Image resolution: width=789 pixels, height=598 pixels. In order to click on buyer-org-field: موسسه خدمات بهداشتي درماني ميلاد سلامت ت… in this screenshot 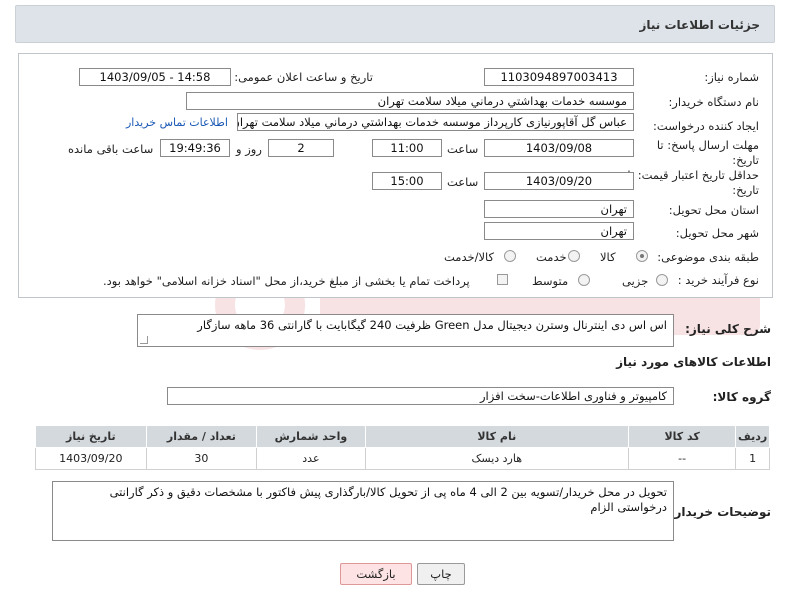, I will do `click(410, 101)`.